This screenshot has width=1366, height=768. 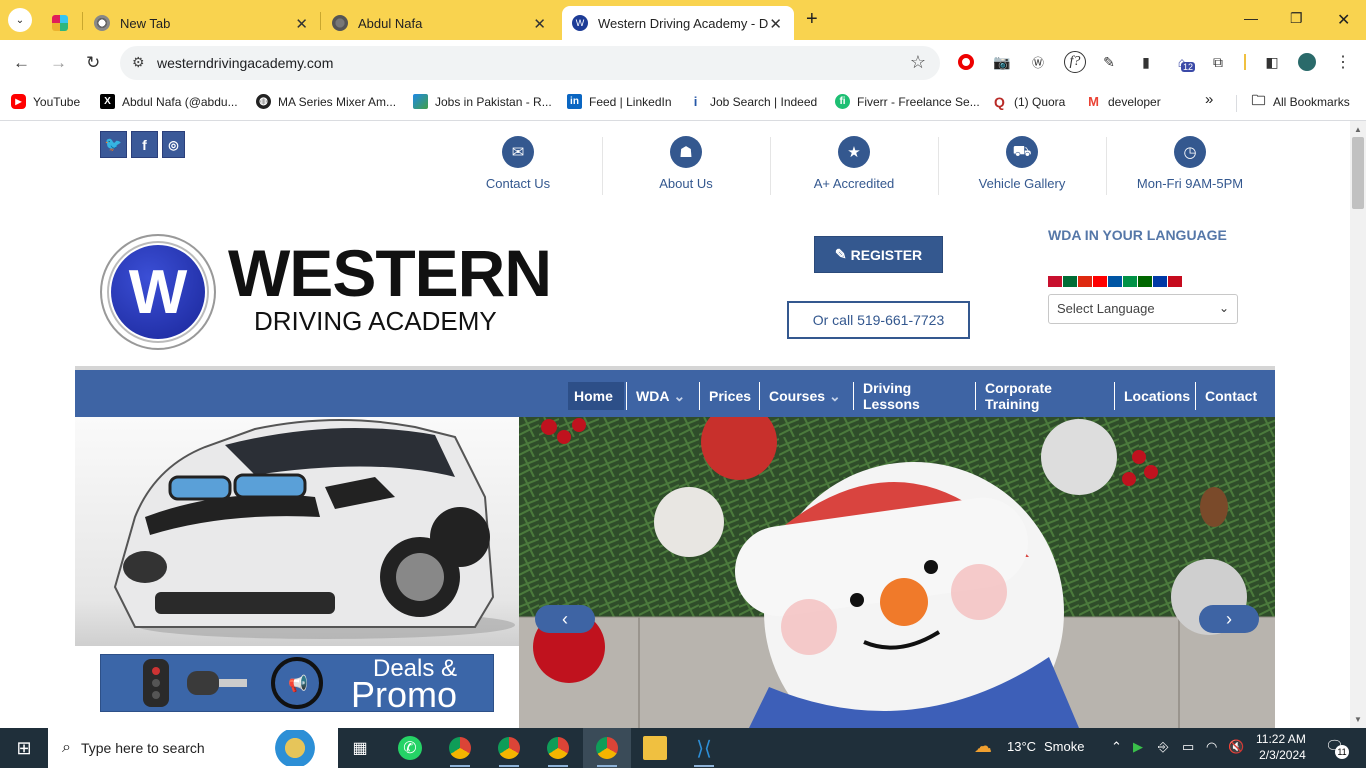 I want to click on bookmark-quora: Q (1) Quora, so click(x=1028, y=102).